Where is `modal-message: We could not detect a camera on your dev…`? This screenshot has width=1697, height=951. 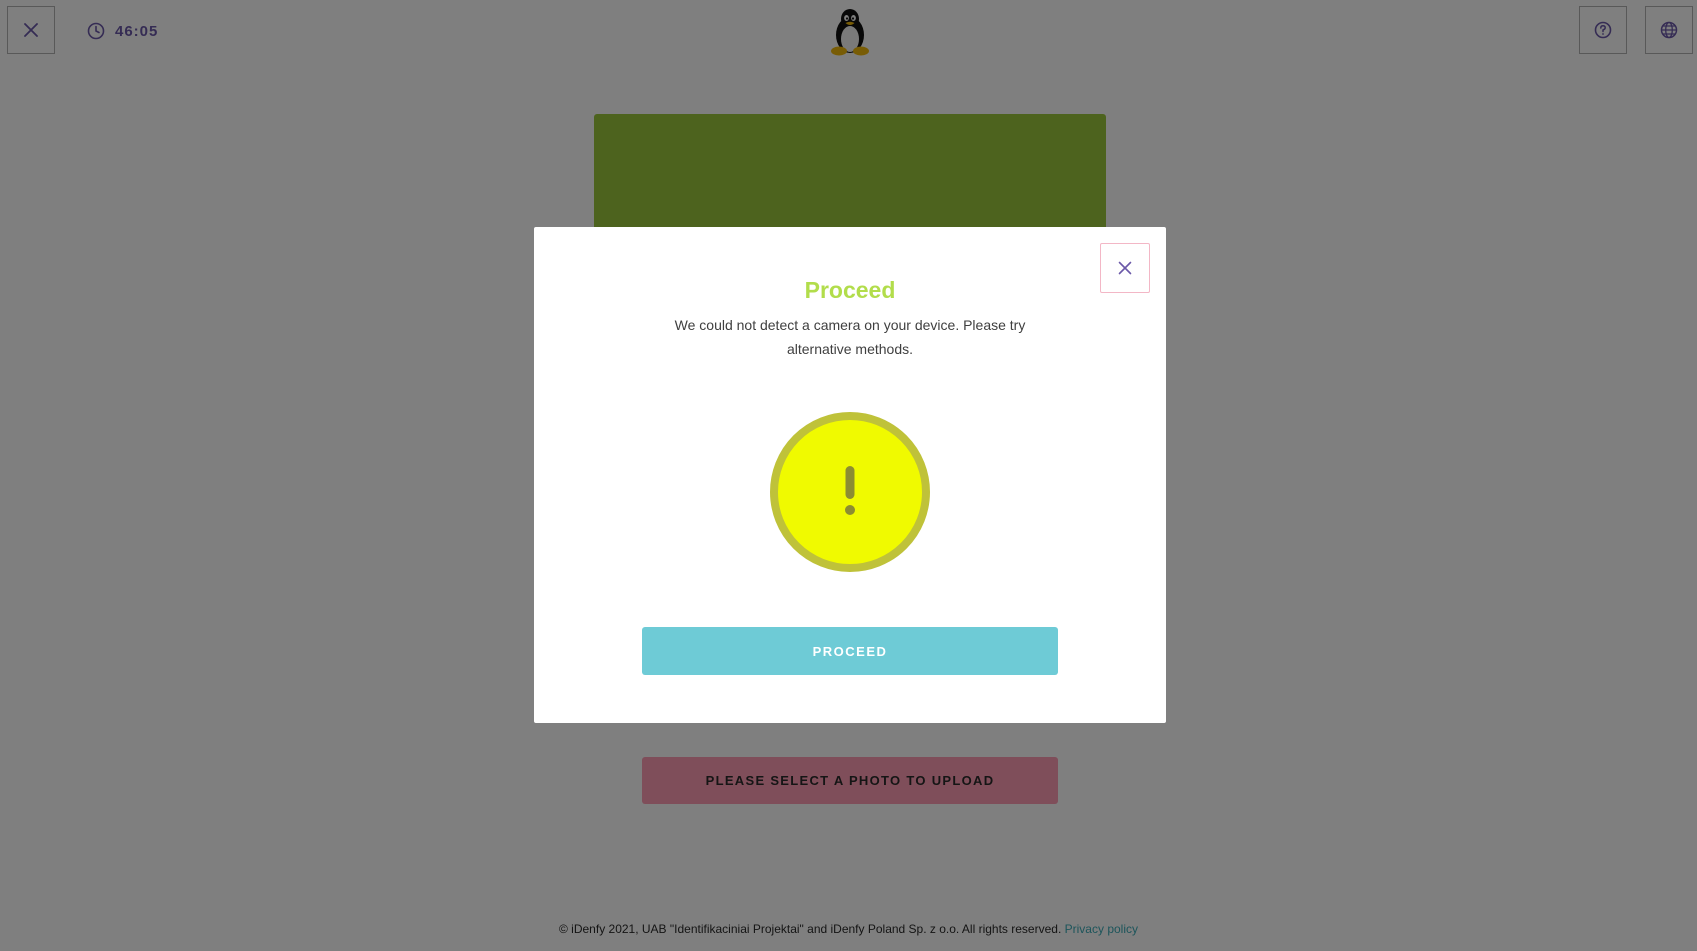
modal-message: We could not detect a camera on your dev… is located at coordinates (850, 337).